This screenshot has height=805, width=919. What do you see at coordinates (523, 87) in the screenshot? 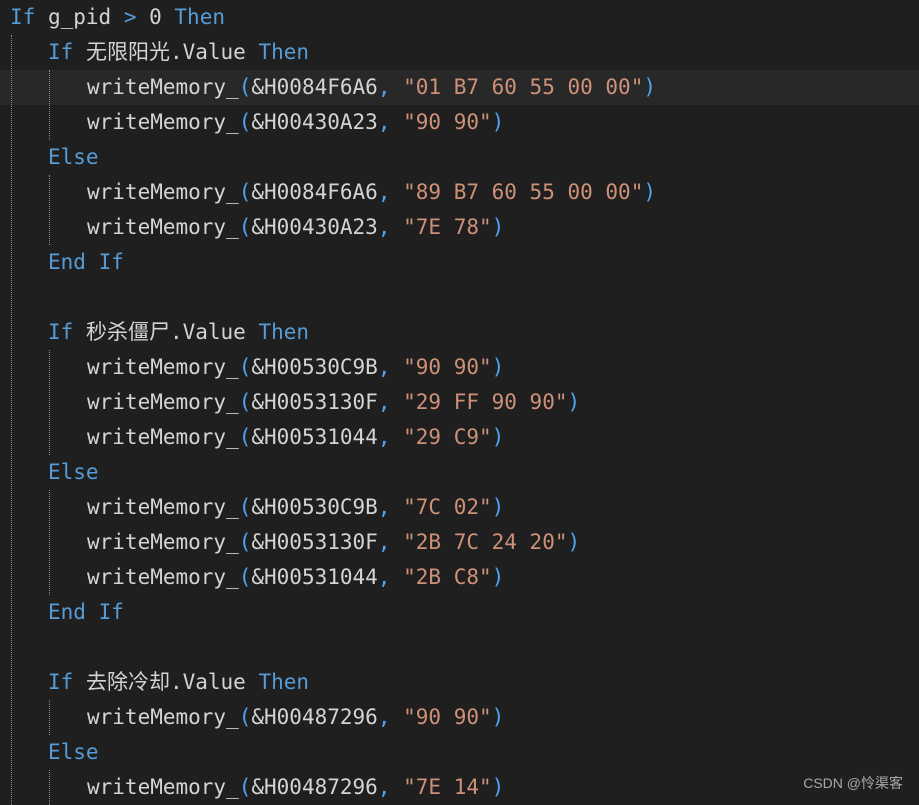
I see `token-string: "01 B7 60 55 00 00"` at bounding box center [523, 87].